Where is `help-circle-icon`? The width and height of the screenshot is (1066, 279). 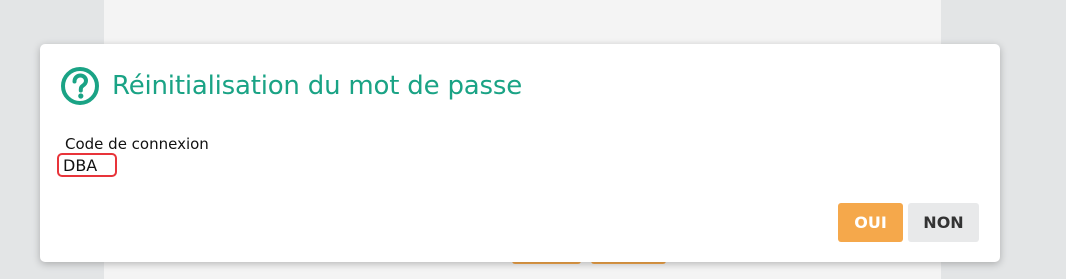
help-circle-icon is located at coordinates (80, 86).